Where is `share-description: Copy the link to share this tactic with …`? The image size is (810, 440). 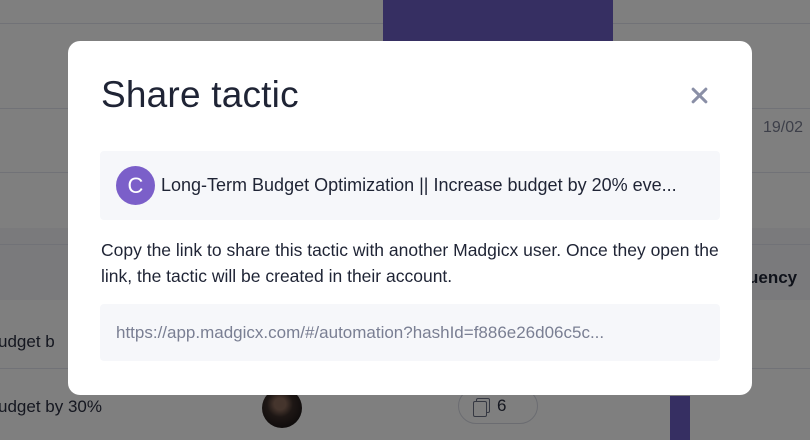
share-description: Copy the link to share this tactic with … is located at coordinates (410, 263).